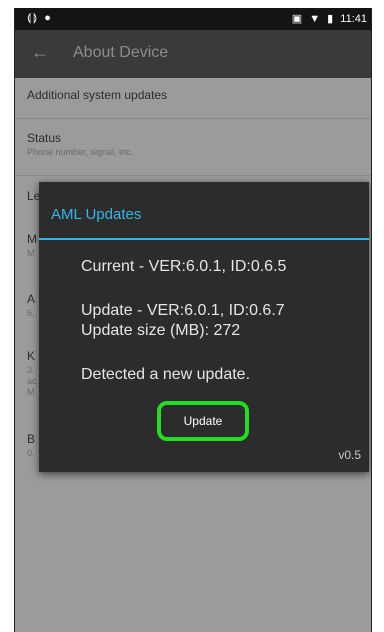 This screenshot has height=632, width=384. What do you see at coordinates (96, 214) in the screenshot?
I see `dialog-title: AML Updates` at bounding box center [96, 214].